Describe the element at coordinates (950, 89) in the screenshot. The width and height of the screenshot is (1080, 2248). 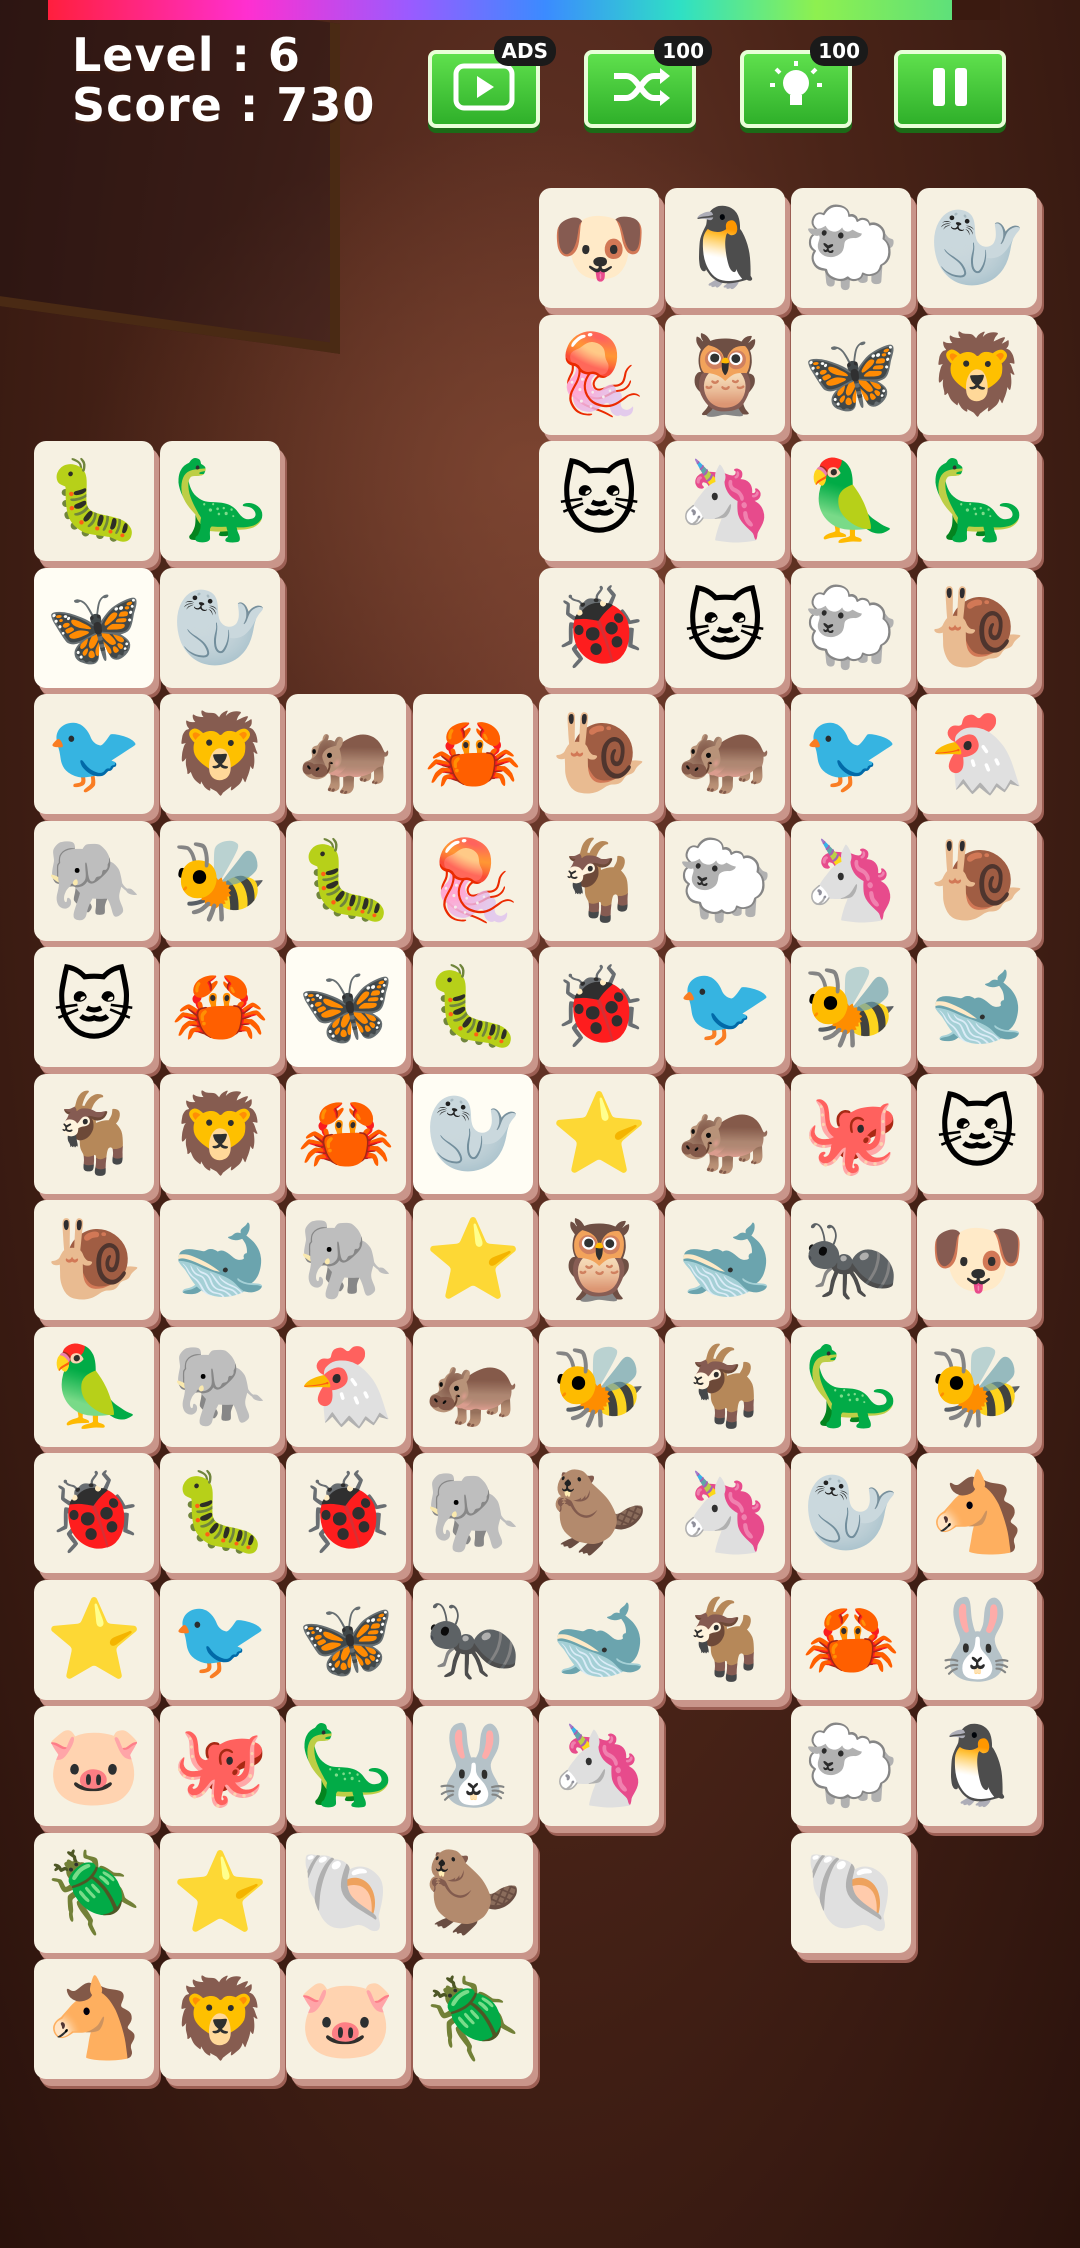
I see `pause-button` at that location.